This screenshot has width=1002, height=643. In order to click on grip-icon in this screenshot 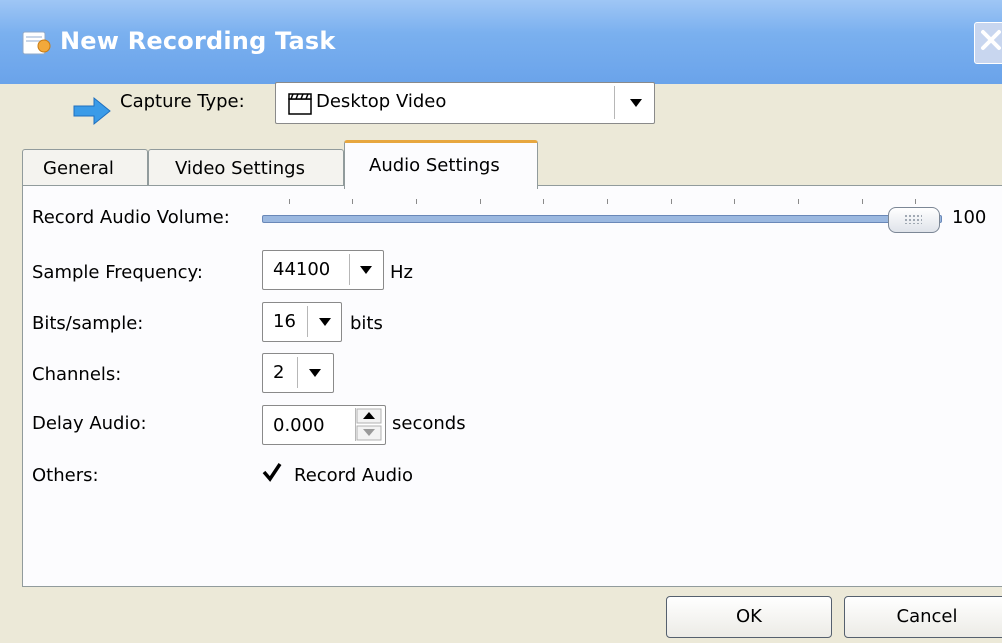, I will do `click(913, 219)`.